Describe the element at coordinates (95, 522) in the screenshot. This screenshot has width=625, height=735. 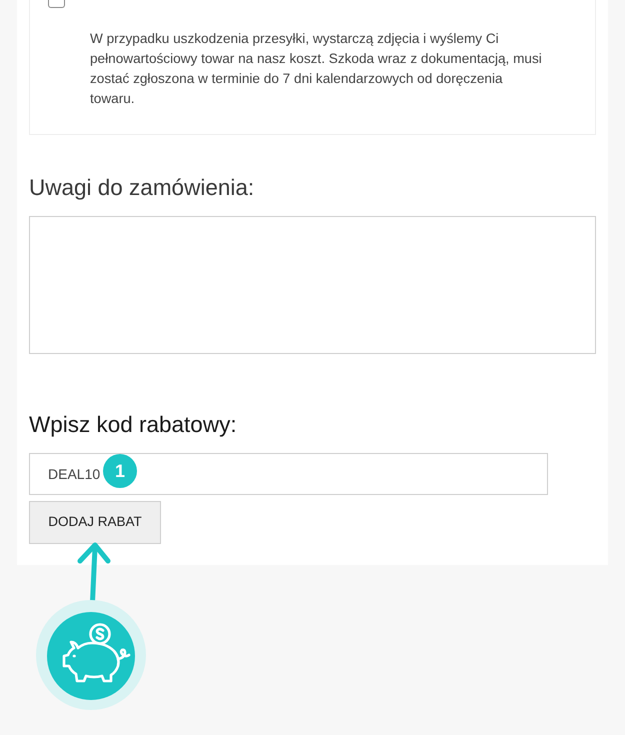
I see `add-discount-button: DODAJ RABAT` at that location.